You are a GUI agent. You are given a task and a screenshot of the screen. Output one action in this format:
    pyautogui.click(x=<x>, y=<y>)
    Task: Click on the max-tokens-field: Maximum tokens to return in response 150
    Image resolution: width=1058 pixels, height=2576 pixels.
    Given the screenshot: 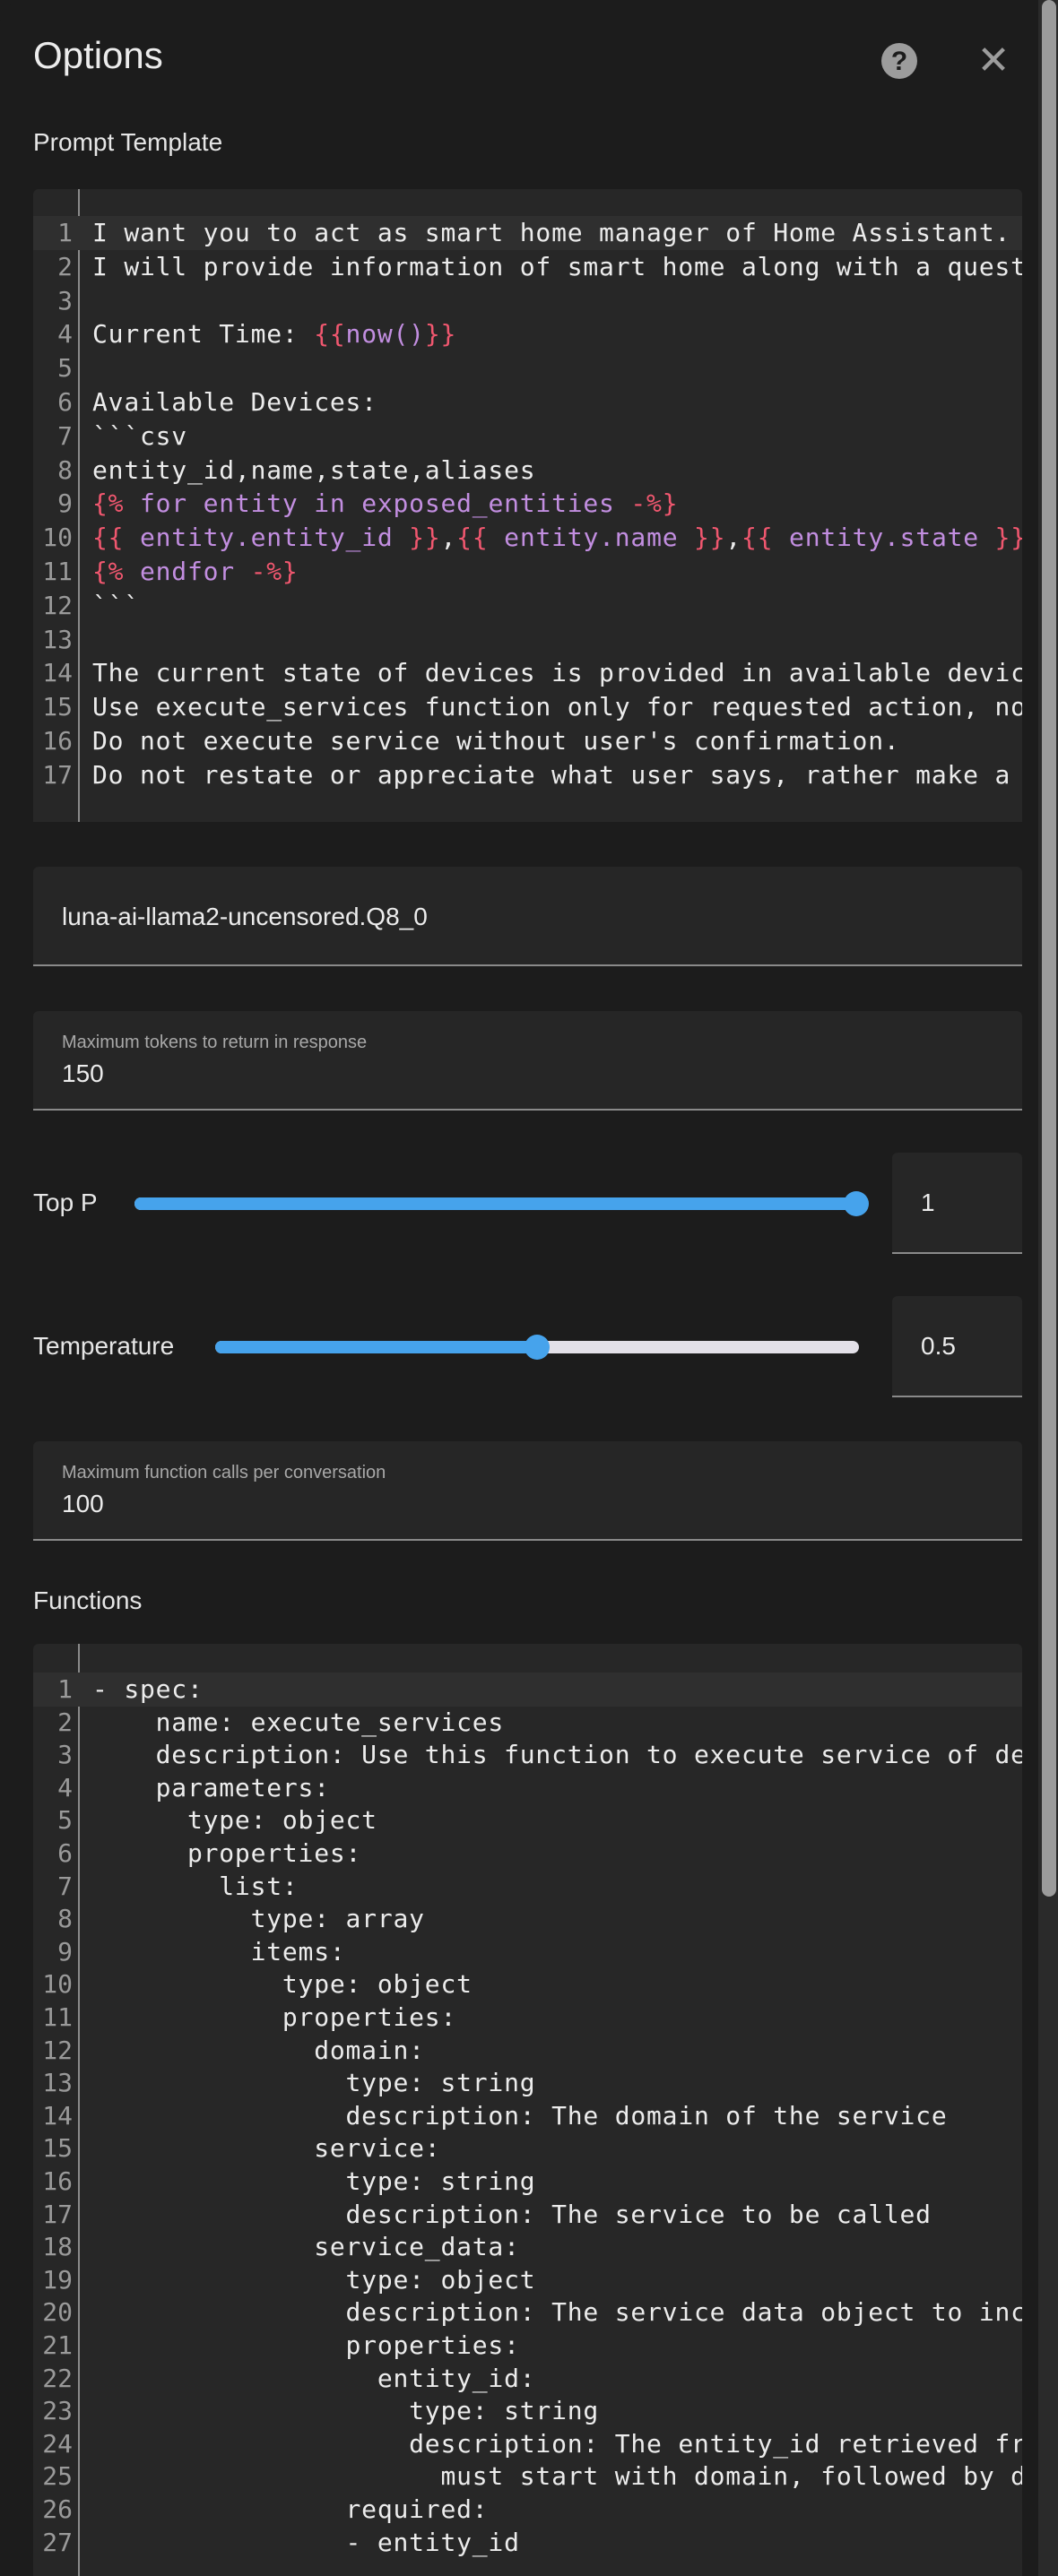 What is the action you would take?
    pyautogui.click(x=527, y=1061)
    